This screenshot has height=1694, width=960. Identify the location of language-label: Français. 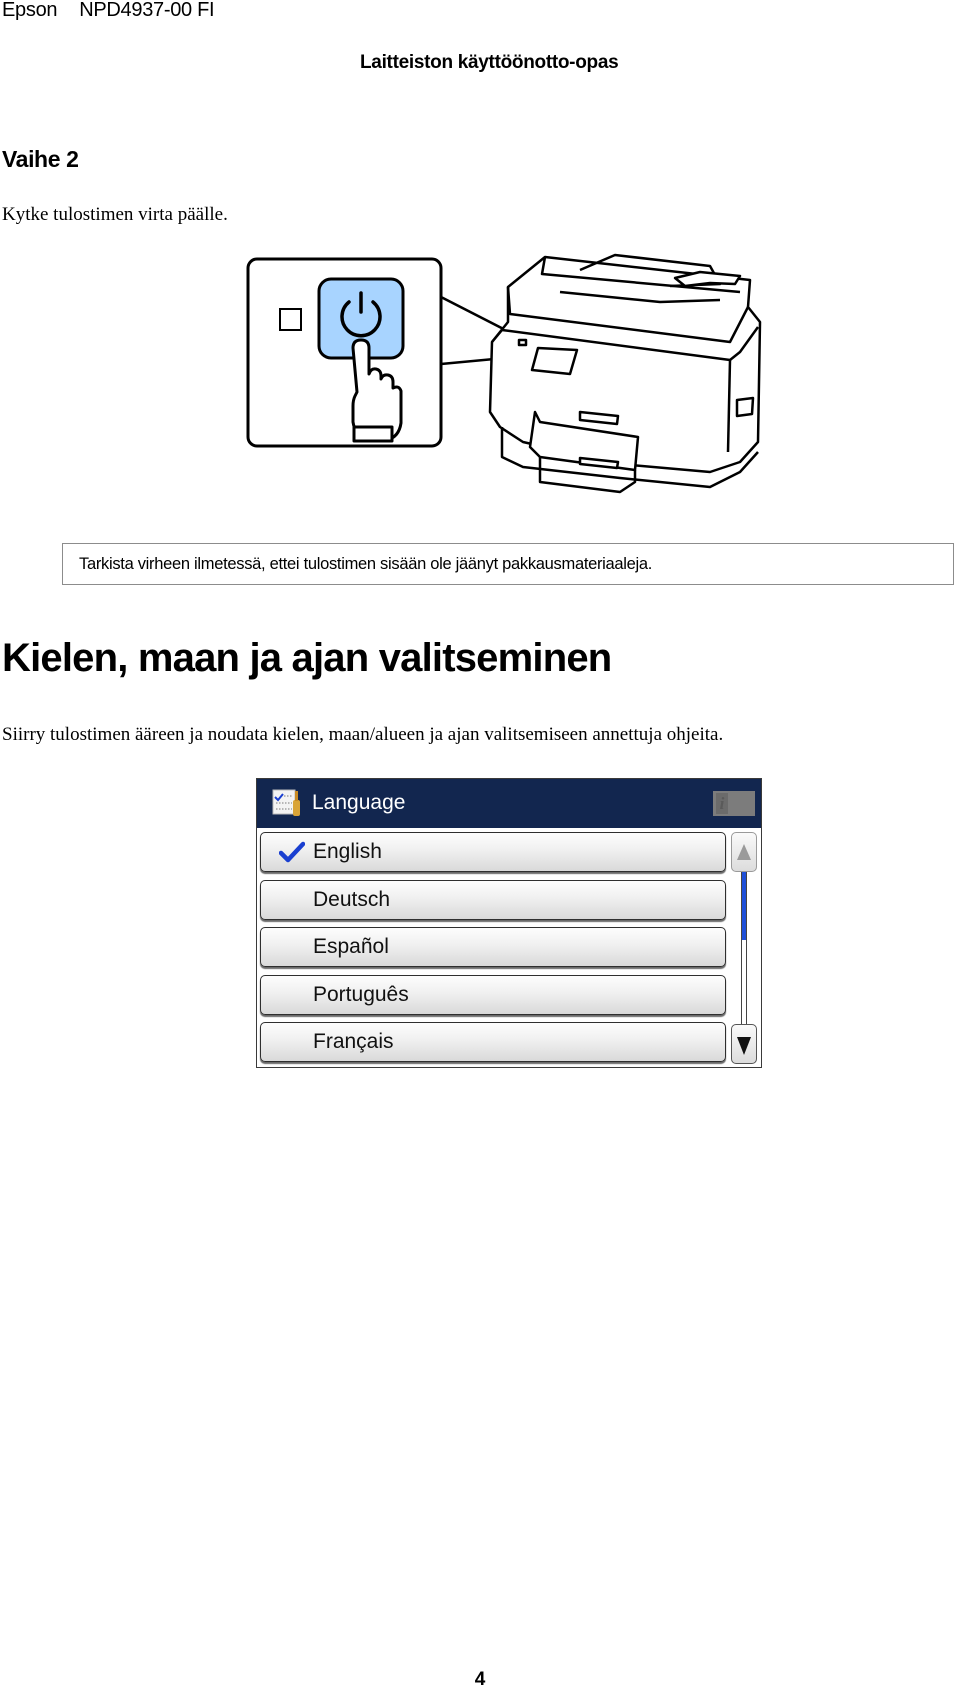
(353, 1041).